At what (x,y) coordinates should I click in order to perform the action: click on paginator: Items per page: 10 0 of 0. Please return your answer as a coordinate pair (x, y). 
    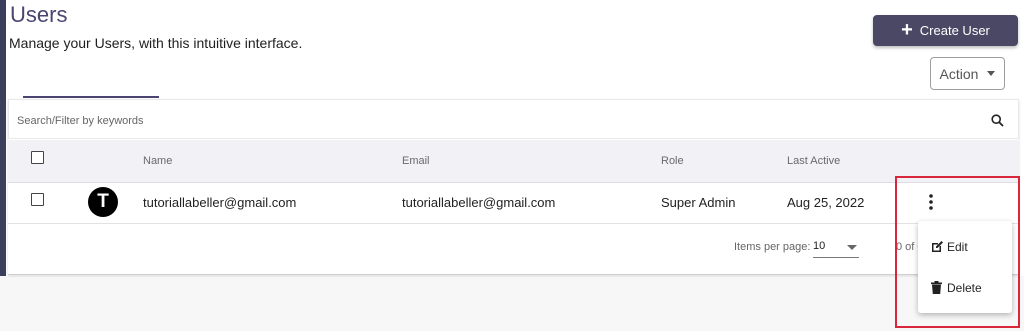
    Looking at the image, I should click on (513, 246).